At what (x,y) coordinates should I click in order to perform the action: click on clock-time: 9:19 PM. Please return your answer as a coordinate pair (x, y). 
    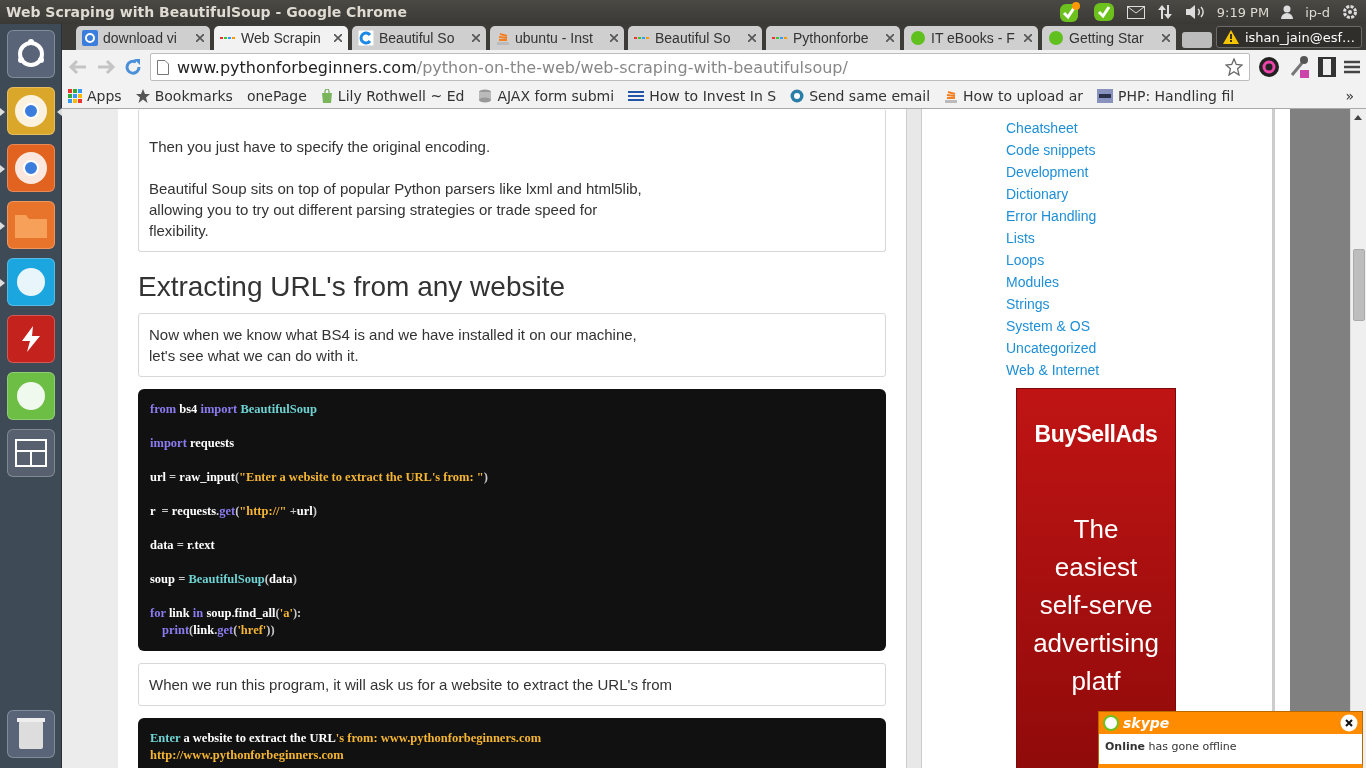
    Looking at the image, I should click on (1243, 12).